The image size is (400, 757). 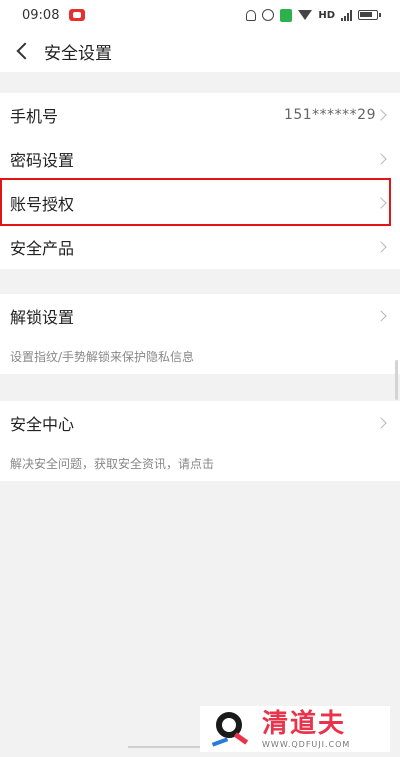 I want to click on chevron-left-icon, so click(x=25, y=51).